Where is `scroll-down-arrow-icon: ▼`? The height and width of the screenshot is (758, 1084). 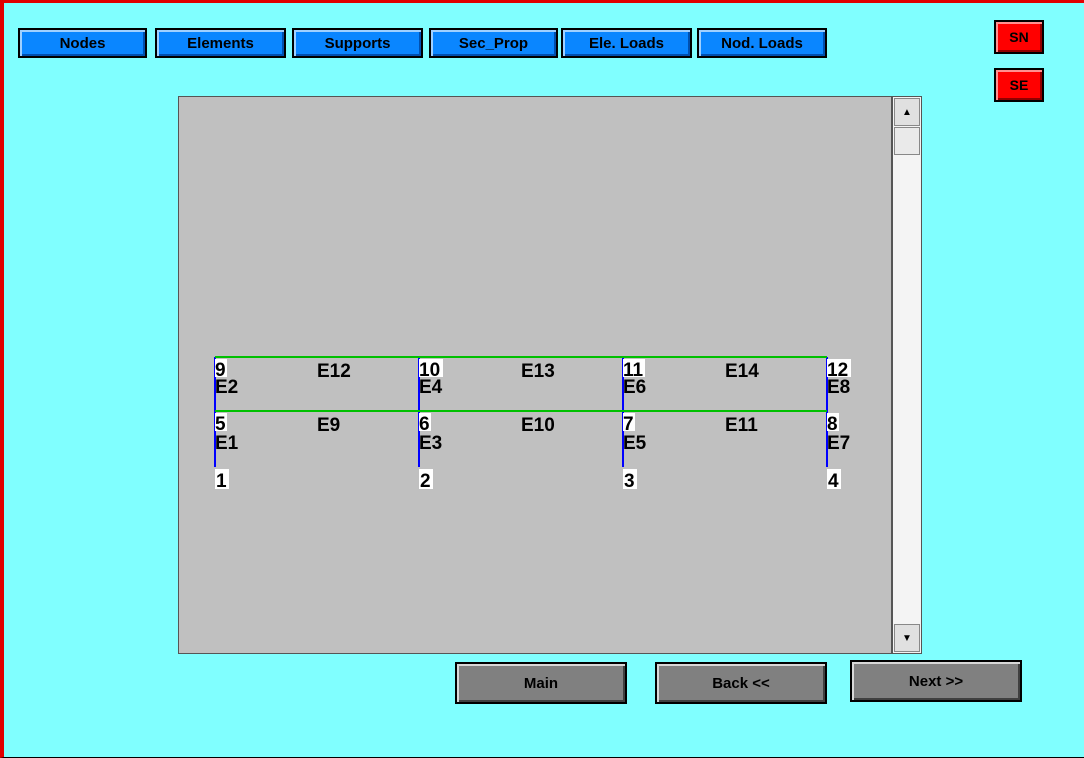
scroll-down-arrow-icon: ▼ is located at coordinates (907, 638).